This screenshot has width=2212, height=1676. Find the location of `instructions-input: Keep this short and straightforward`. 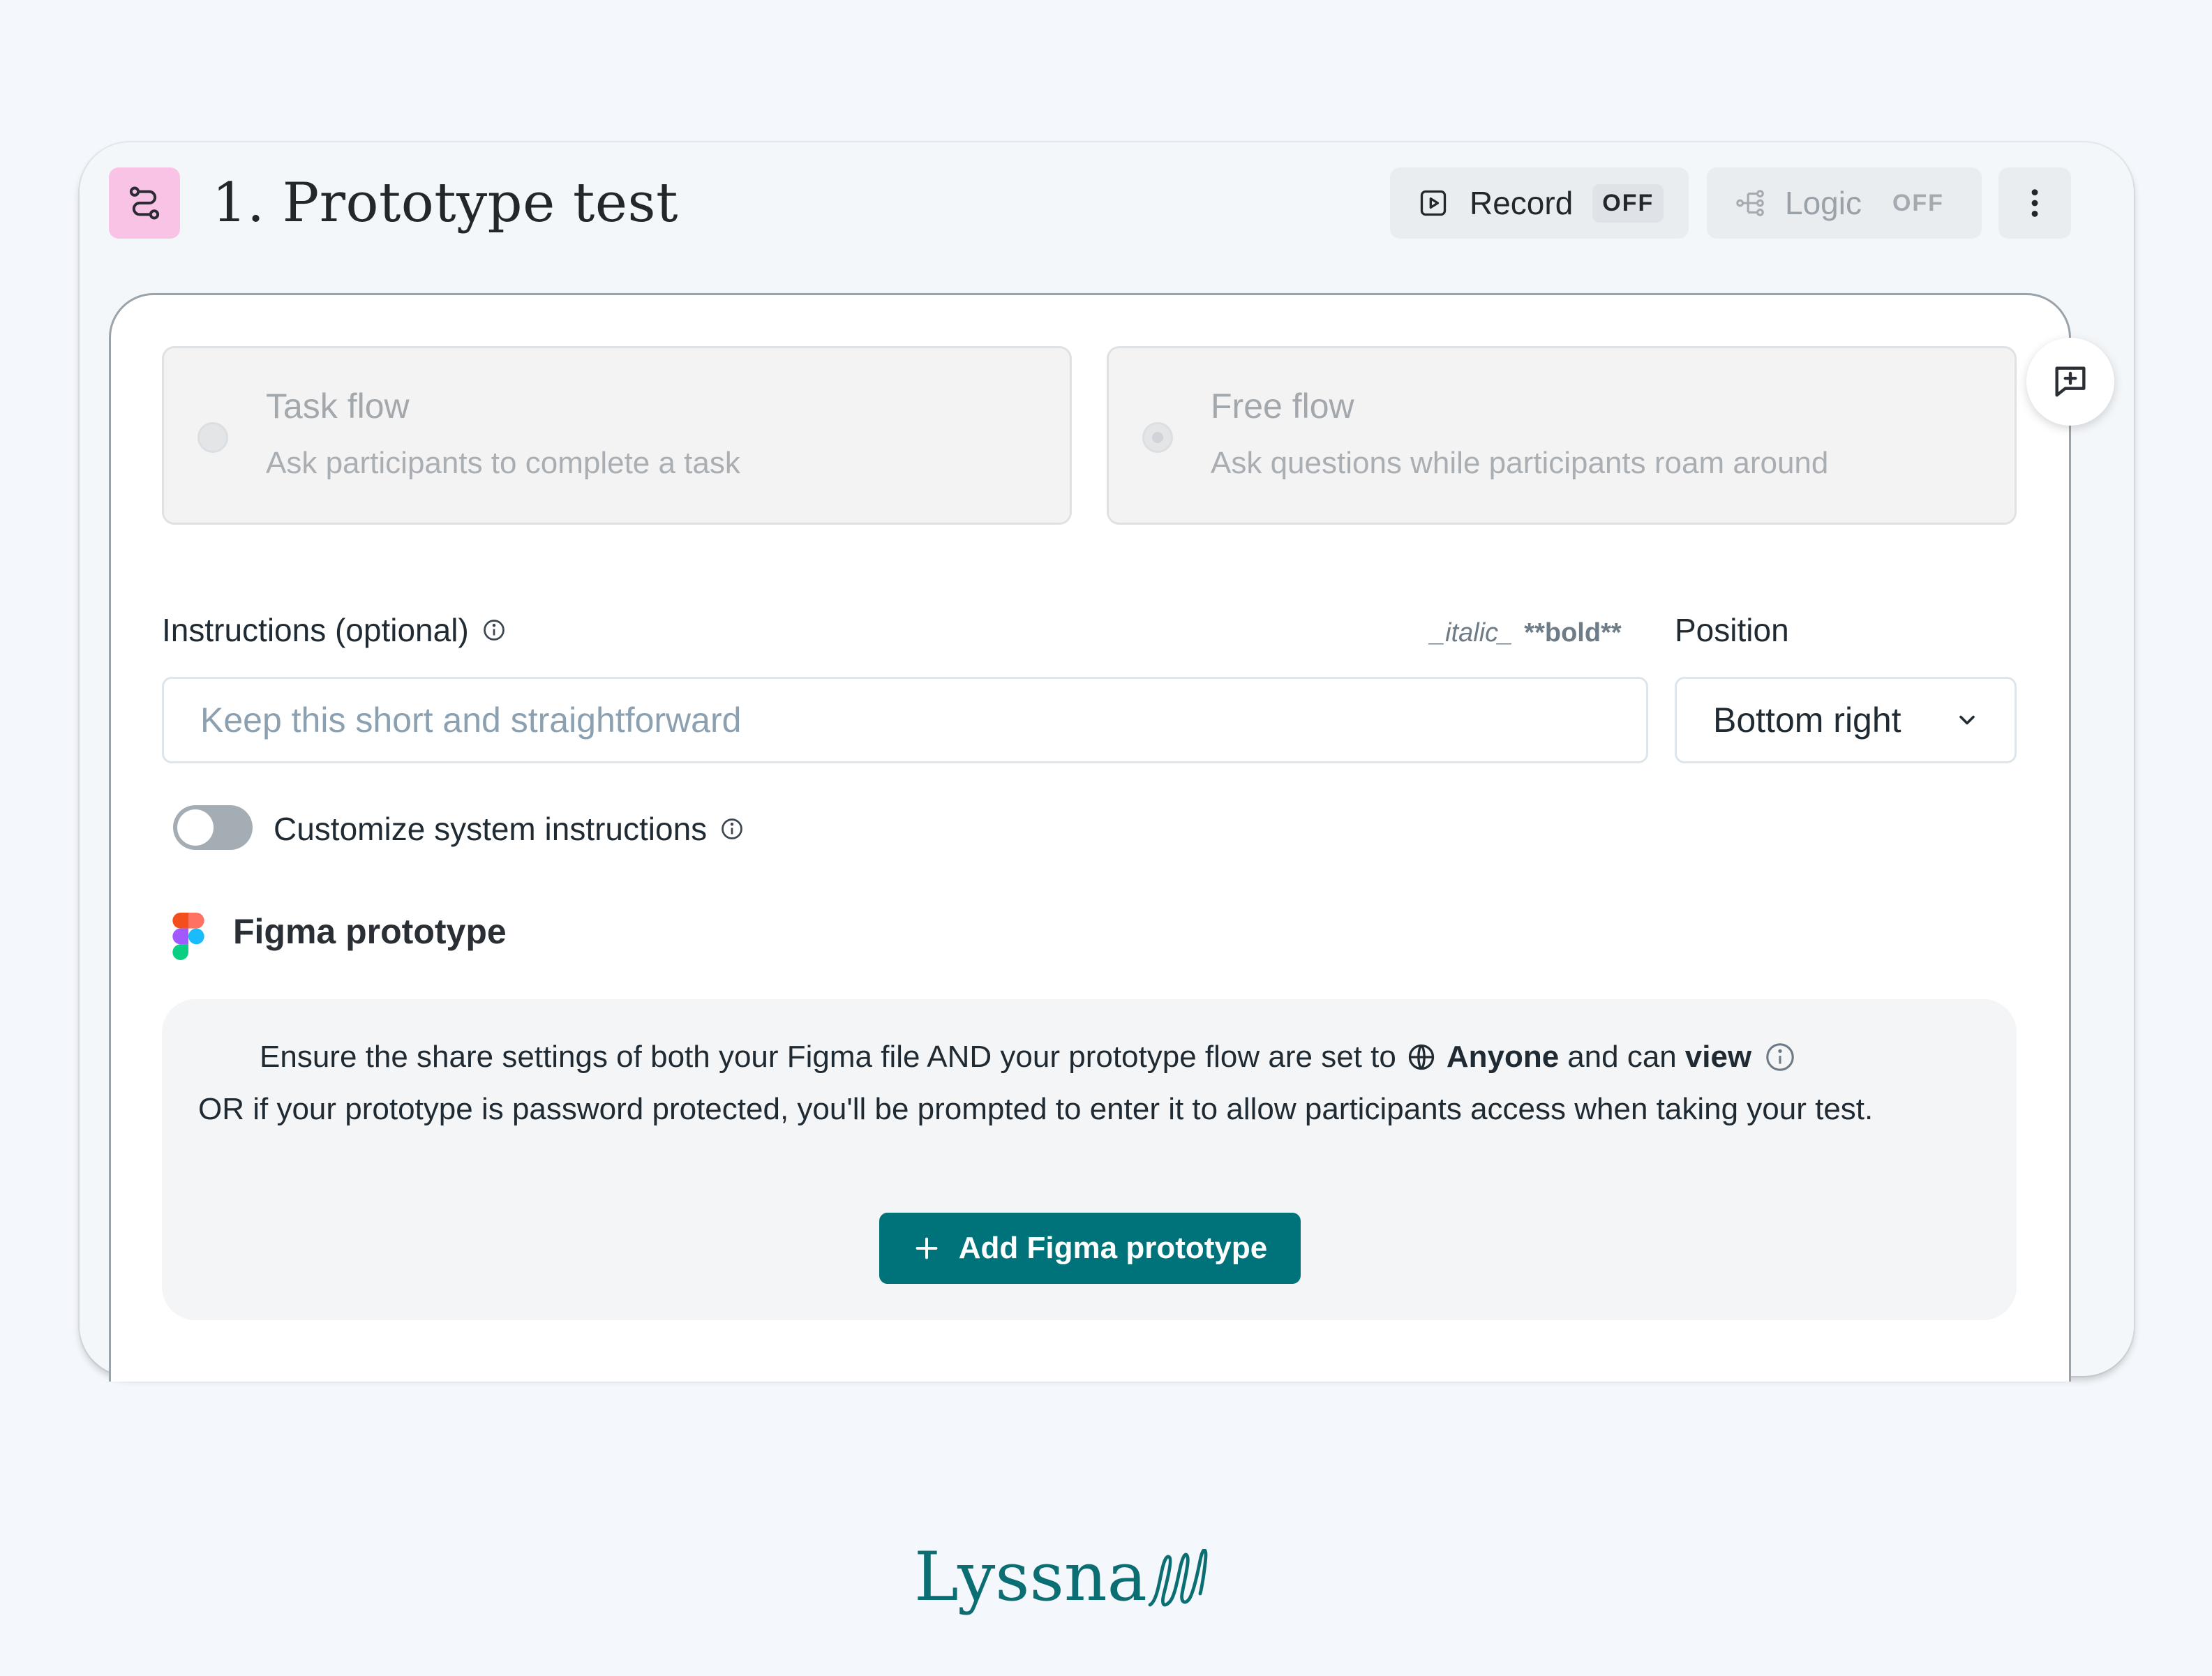

instructions-input: Keep this short and straightforward is located at coordinates (905, 720).